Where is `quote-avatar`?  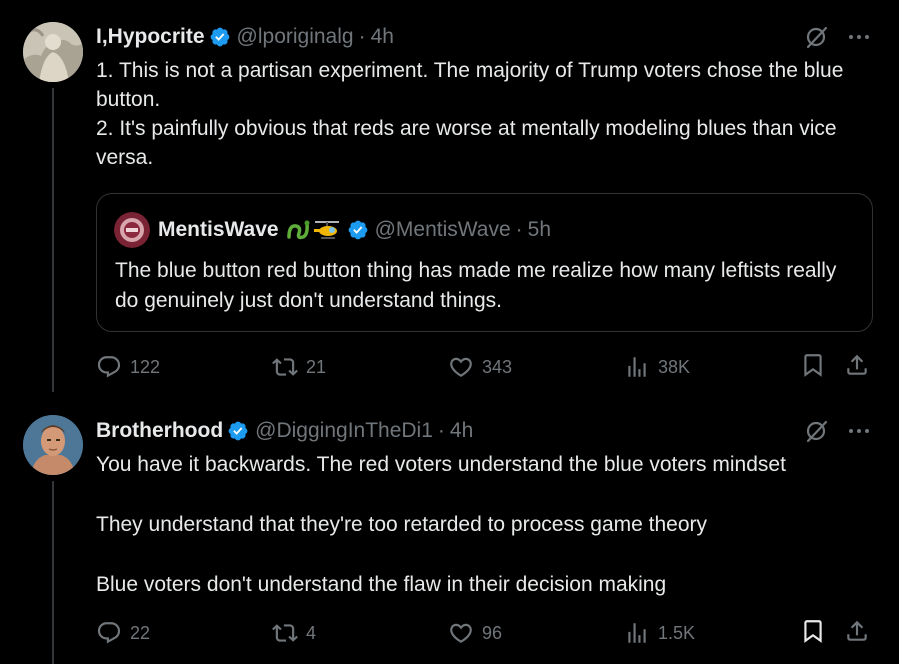
quote-avatar is located at coordinates (132, 230).